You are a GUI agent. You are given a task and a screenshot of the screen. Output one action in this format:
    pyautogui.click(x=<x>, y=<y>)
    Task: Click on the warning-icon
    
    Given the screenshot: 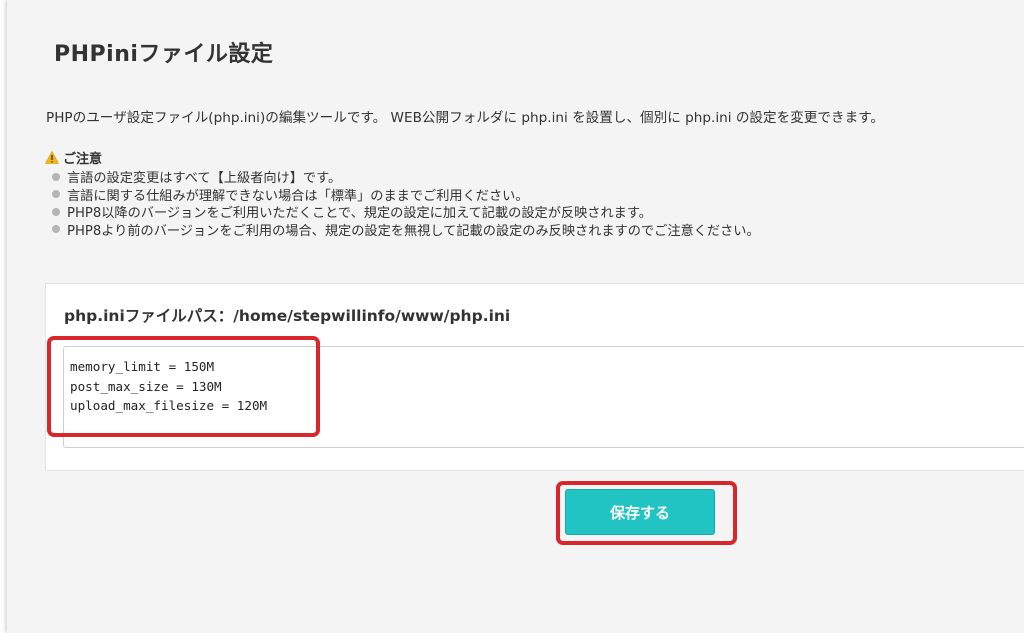 What is the action you would take?
    pyautogui.click(x=52, y=157)
    